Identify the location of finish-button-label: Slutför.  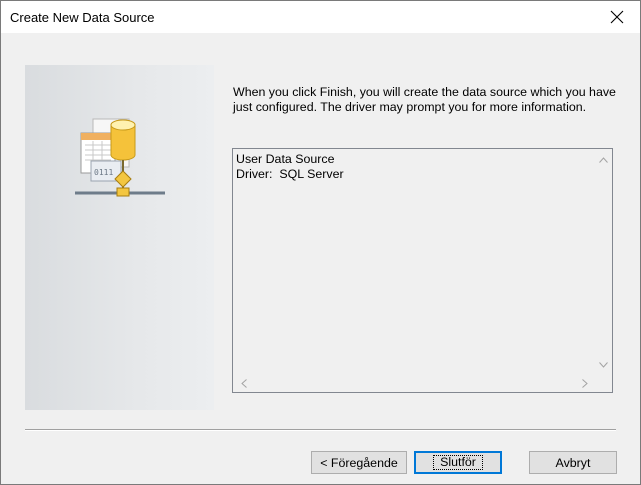
(458, 462).